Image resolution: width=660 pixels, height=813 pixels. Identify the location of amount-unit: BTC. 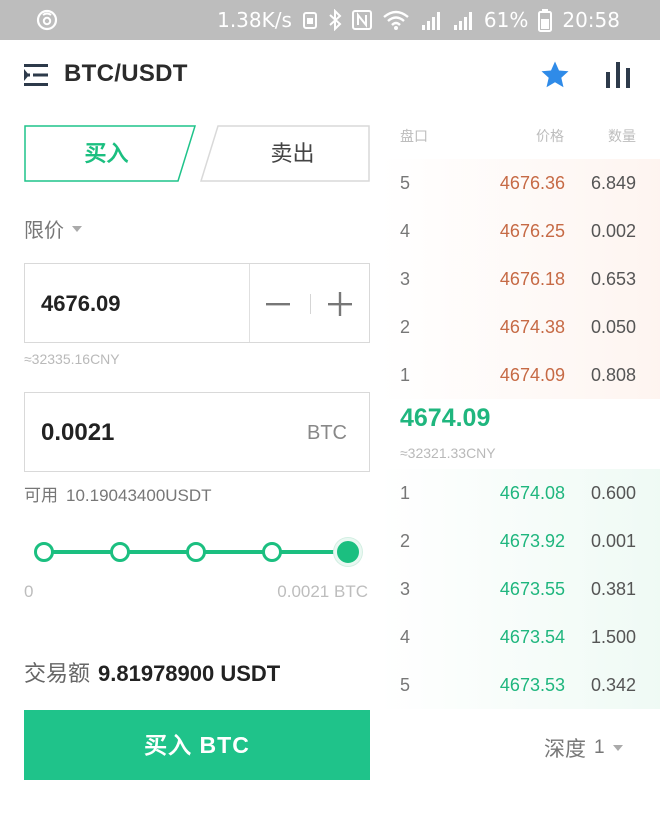
(327, 433).